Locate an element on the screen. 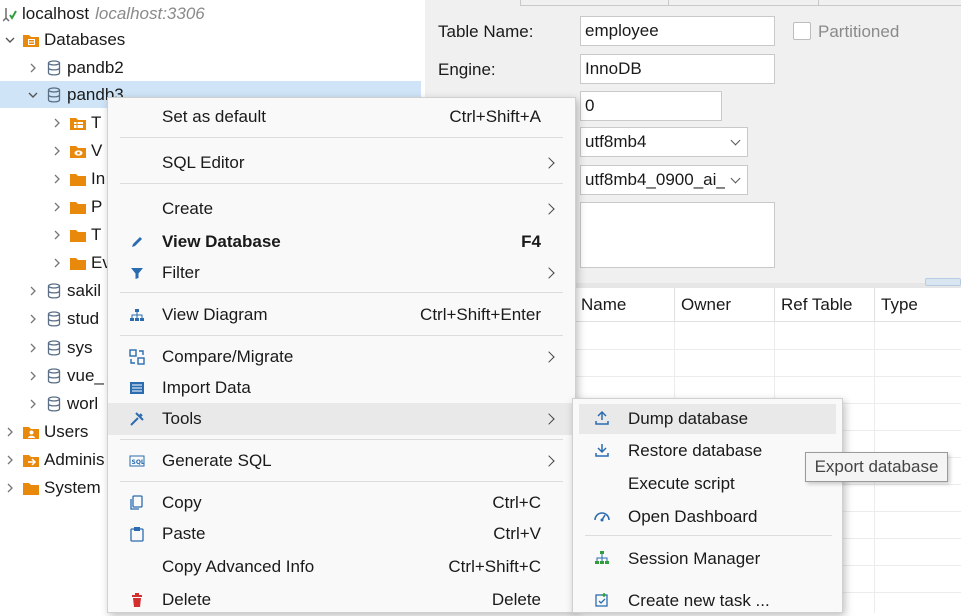 The height and width of the screenshot is (616, 961). tree-node-label: Users is located at coordinates (66, 431).